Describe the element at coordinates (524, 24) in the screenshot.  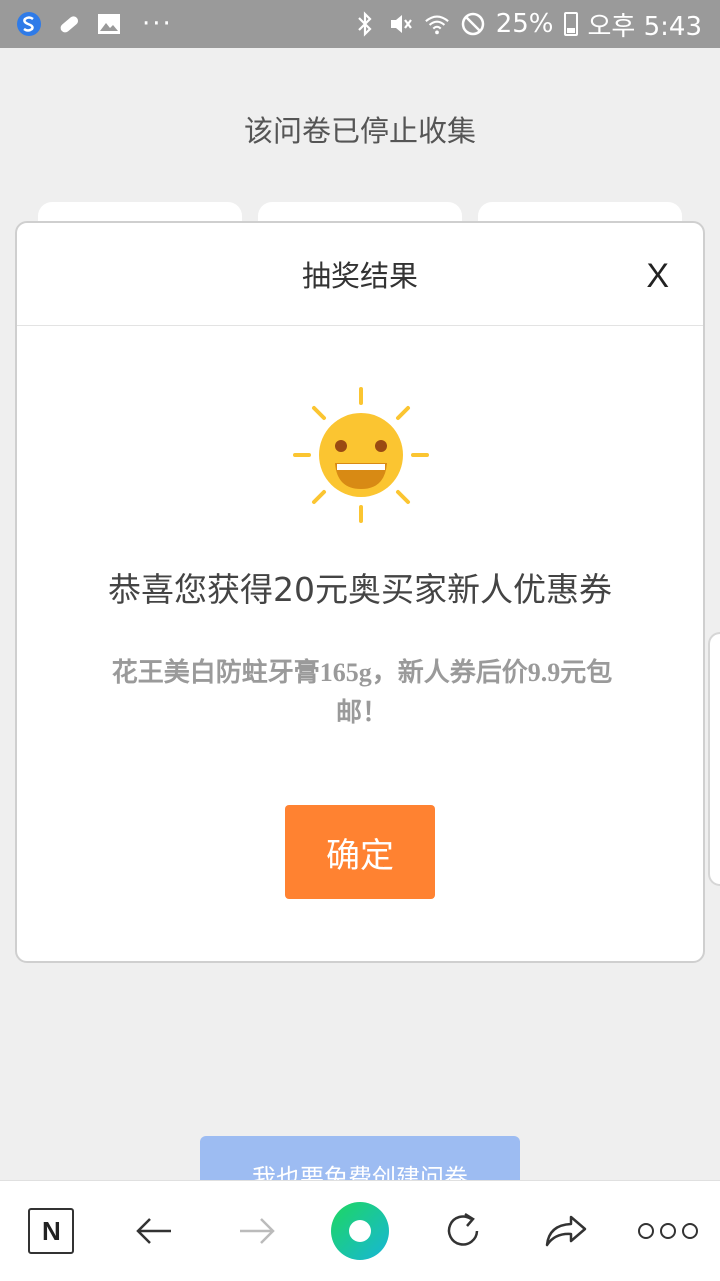
I see `battery-percent: 25%` at that location.